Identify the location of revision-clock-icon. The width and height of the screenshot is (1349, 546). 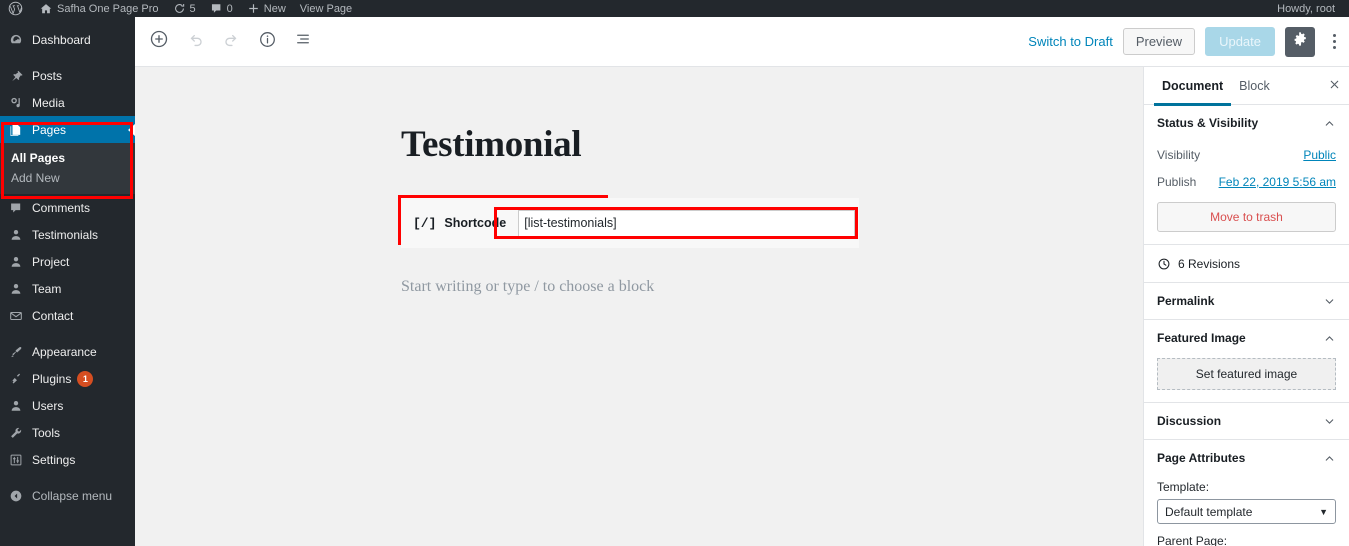
(1164, 264).